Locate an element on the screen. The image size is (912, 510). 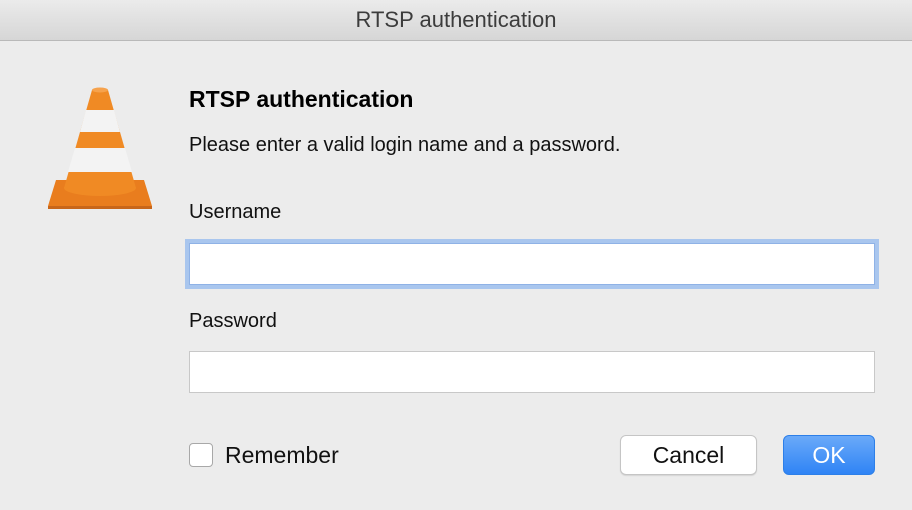
window-titlebar: RTSP authentication is located at coordinates (456, 20).